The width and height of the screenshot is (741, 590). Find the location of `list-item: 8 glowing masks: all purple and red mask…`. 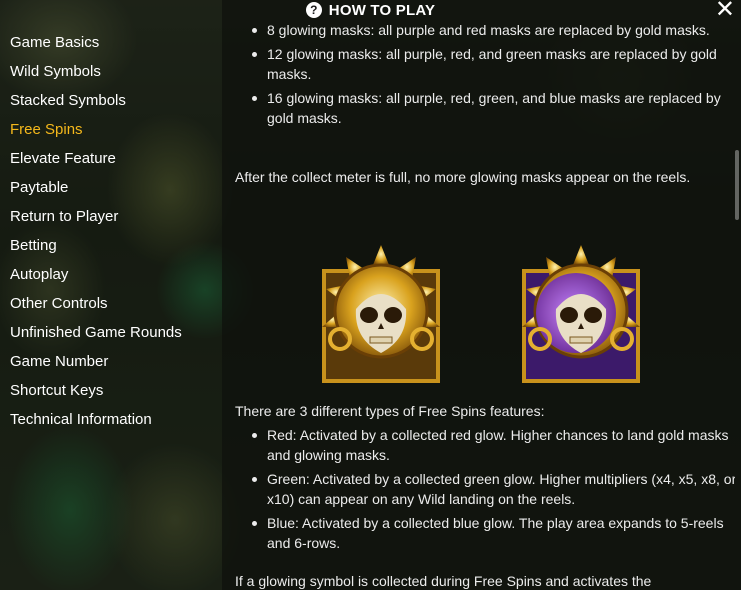

list-item: 8 glowing masks: all purple and red mask… is located at coordinates (492, 30).